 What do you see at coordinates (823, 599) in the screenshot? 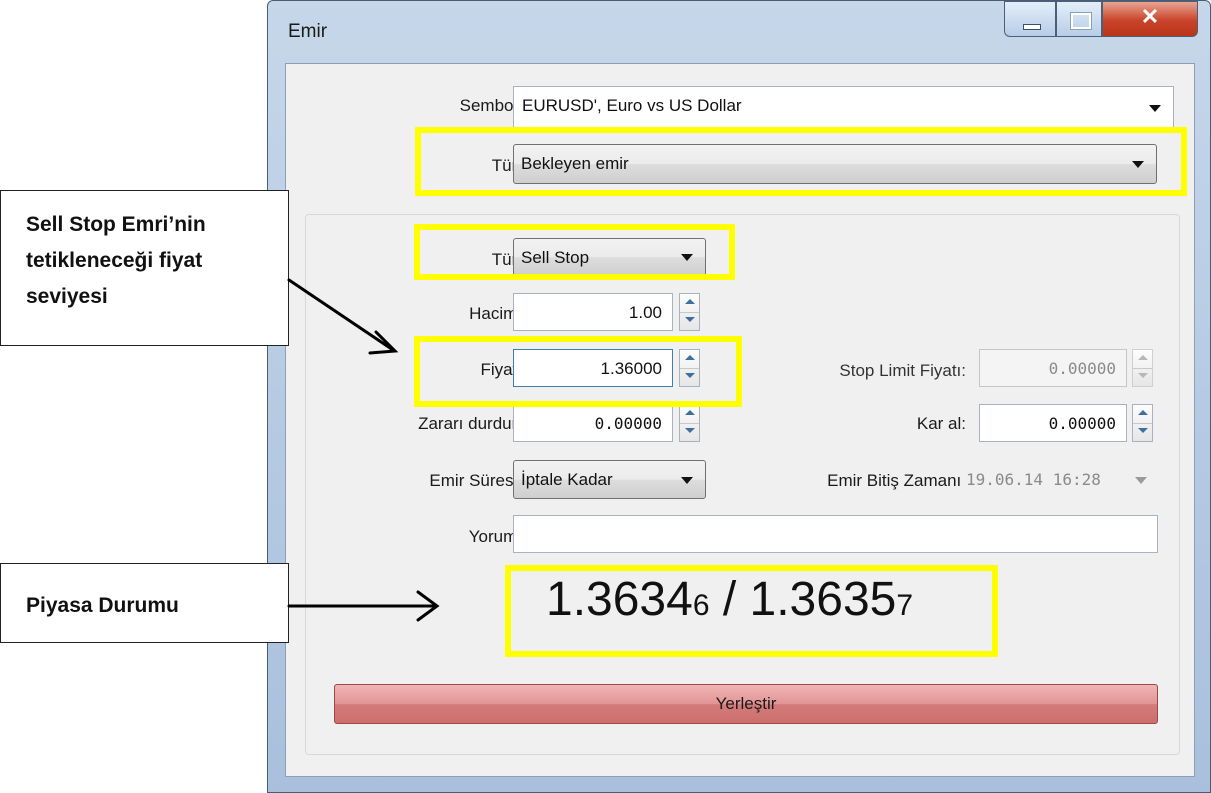
I see `ask-price: 1.3635` at bounding box center [823, 599].